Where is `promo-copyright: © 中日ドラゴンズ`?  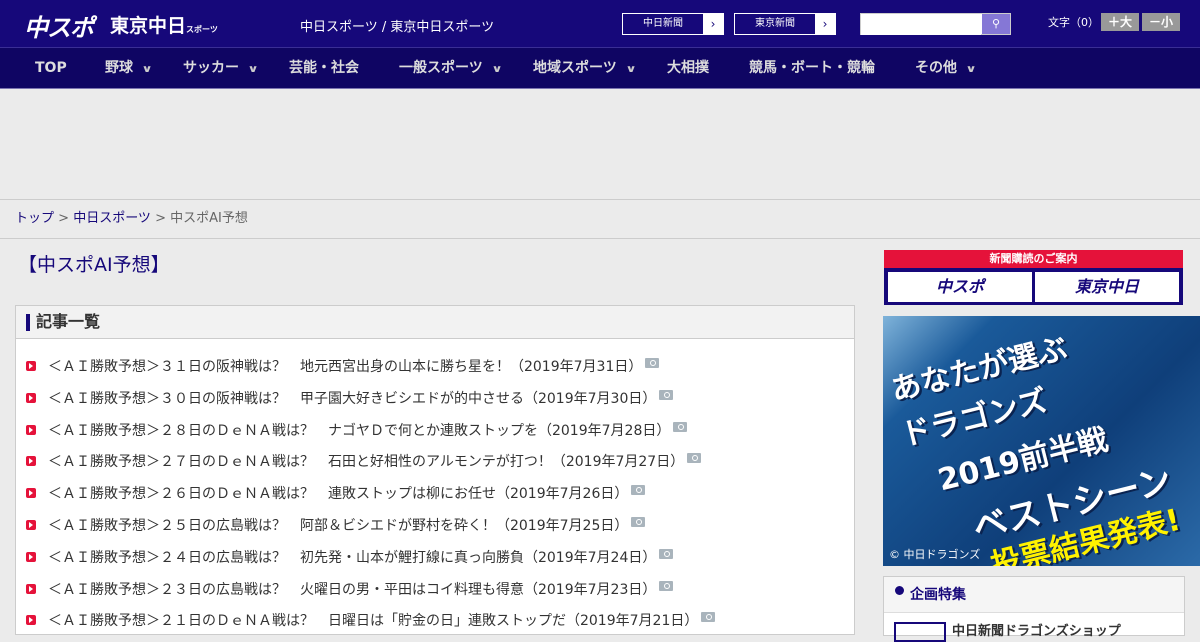 promo-copyright: © 中日ドラゴンズ is located at coordinates (935, 554).